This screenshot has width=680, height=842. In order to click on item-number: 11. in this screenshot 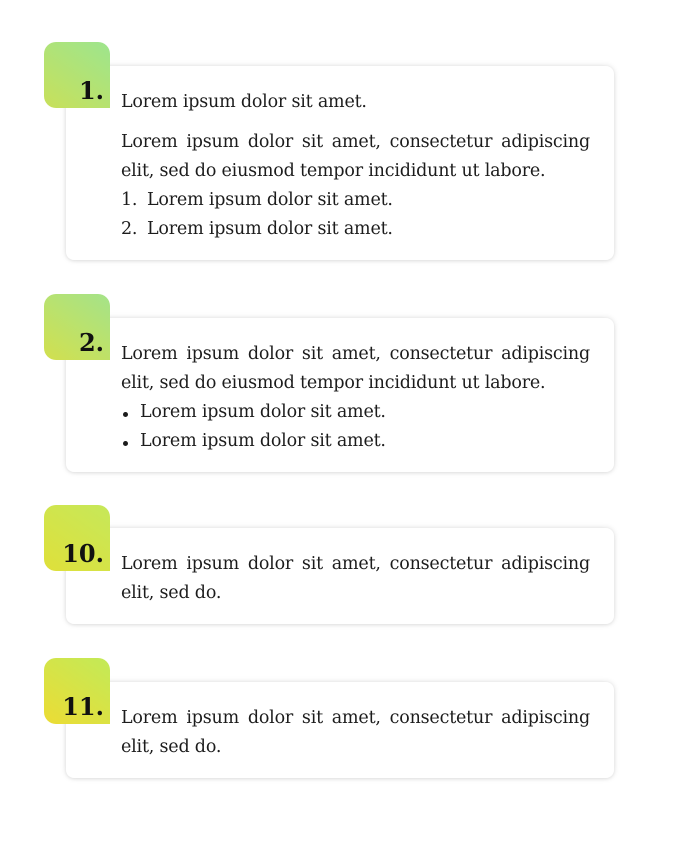, I will do `click(83, 706)`.